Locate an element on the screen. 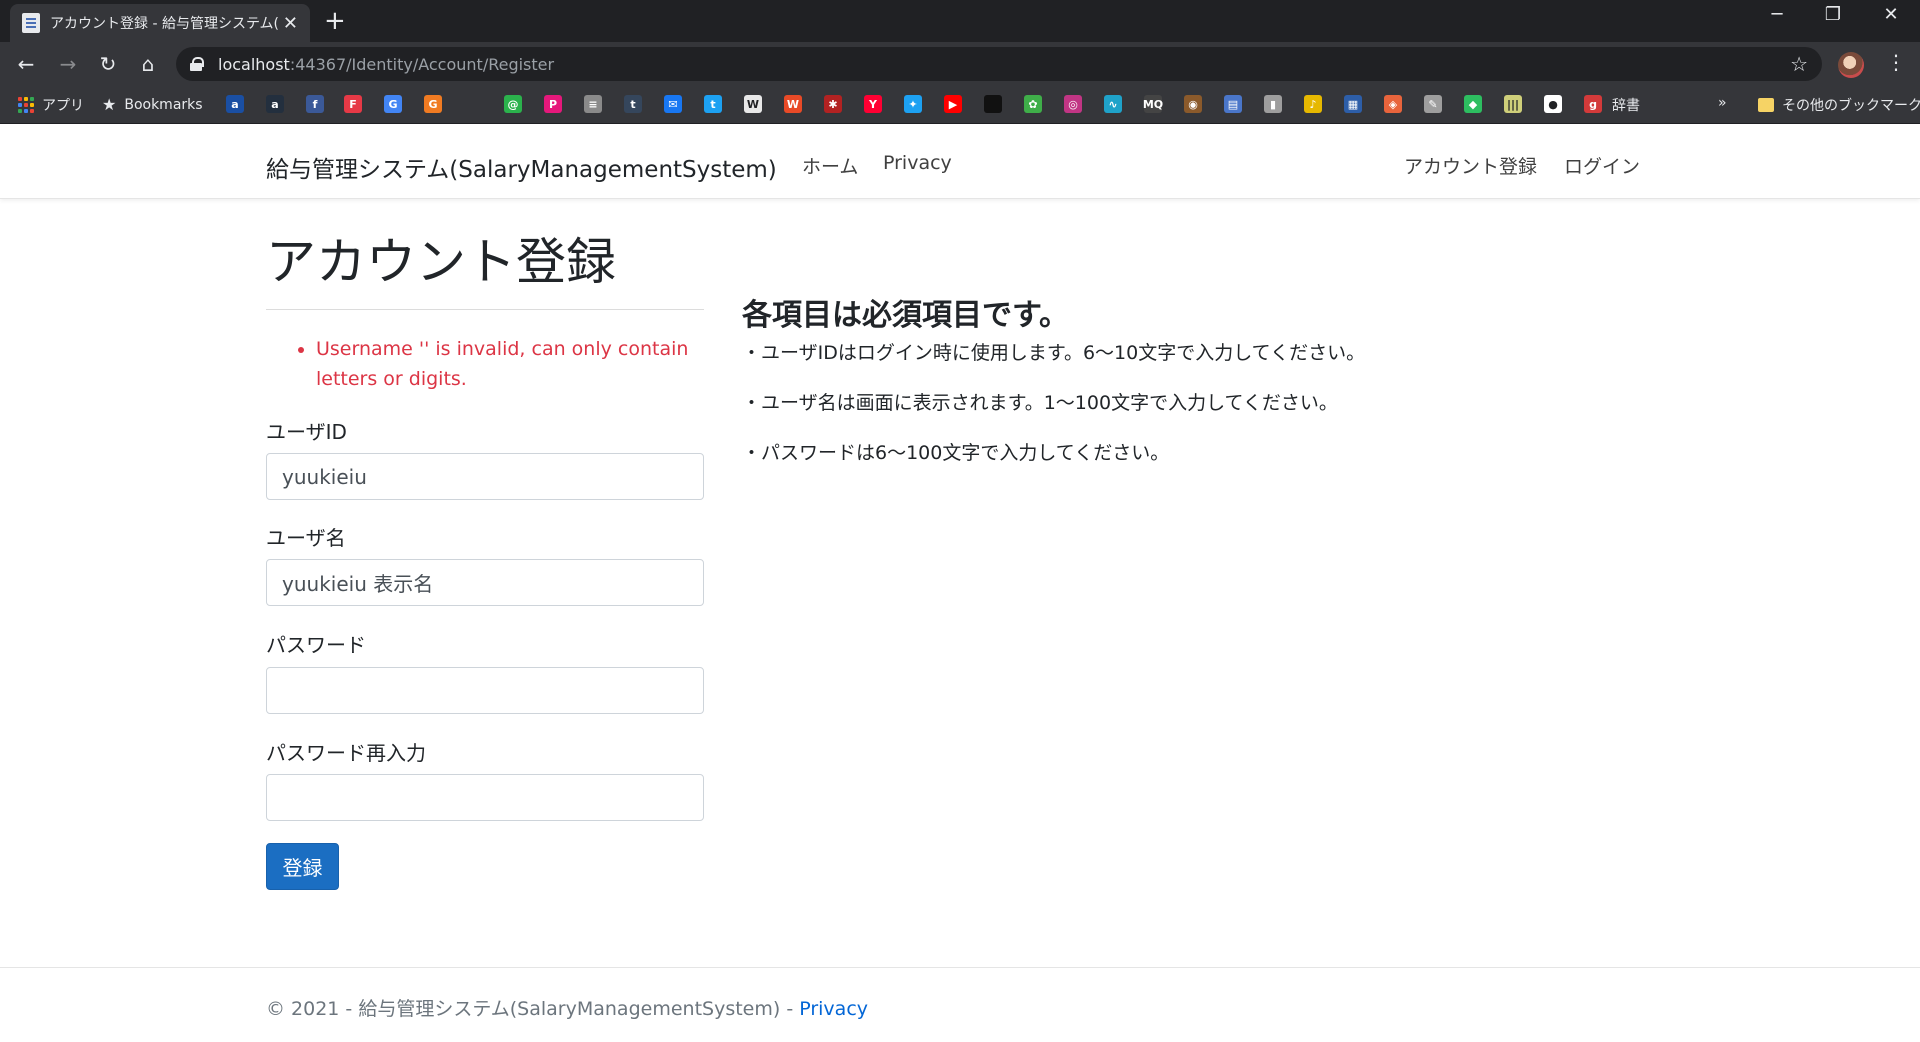 Image resolution: width=1920 pixels, height=1042 pixels. f-red-icon: F is located at coordinates (353, 104).